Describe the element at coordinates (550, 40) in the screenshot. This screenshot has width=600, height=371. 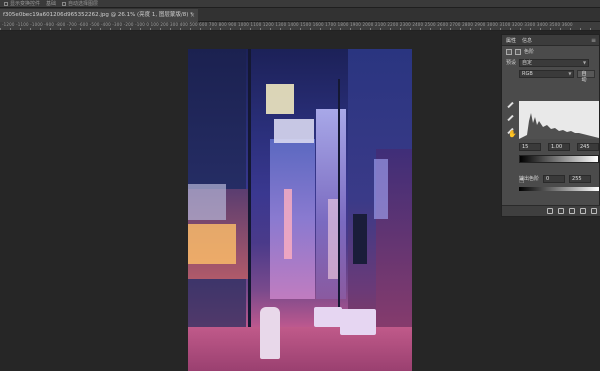
I see `panel-header: 属性 信息 ≡` at that location.